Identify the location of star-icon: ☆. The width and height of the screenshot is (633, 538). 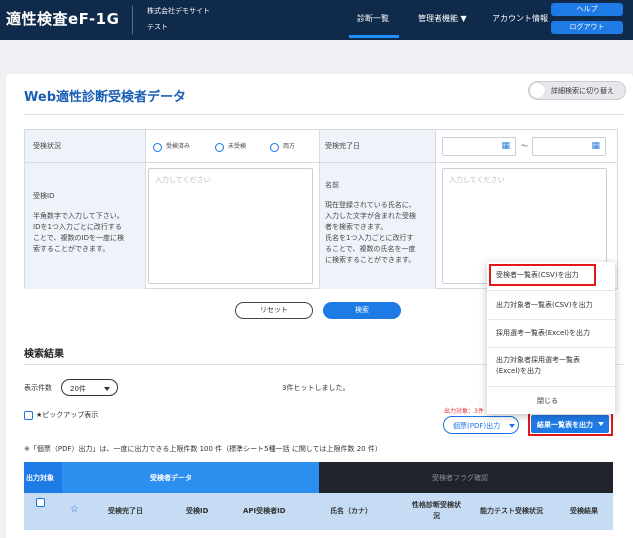
(74, 509).